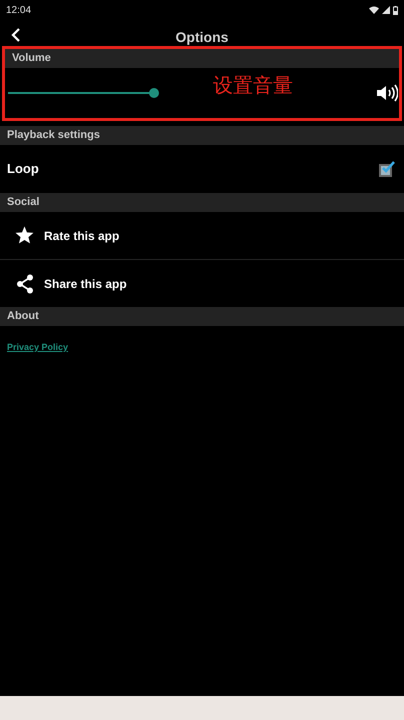  What do you see at coordinates (19, 11) in the screenshot?
I see `status-time: 12:04` at bounding box center [19, 11].